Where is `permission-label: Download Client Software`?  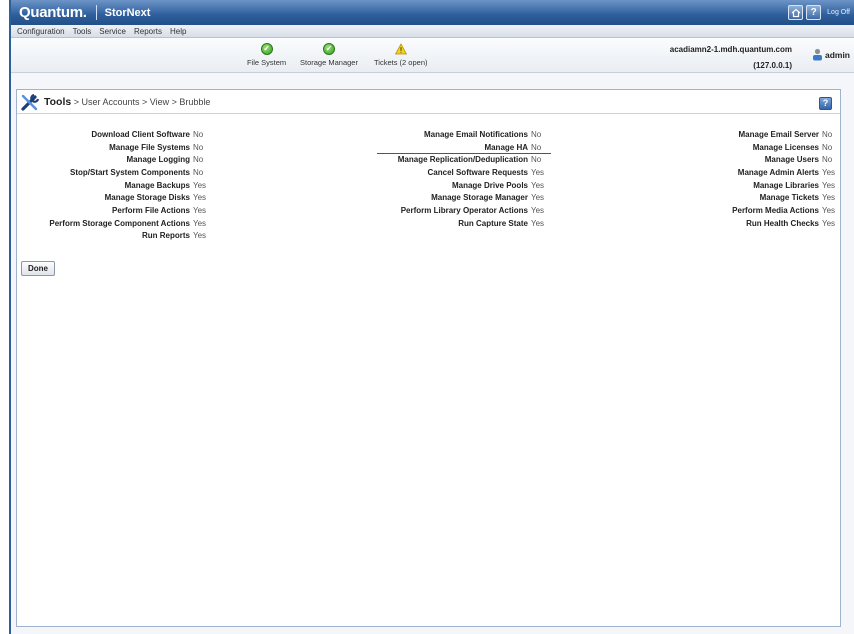 permission-label: Download Client Software is located at coordinates (140, 134).